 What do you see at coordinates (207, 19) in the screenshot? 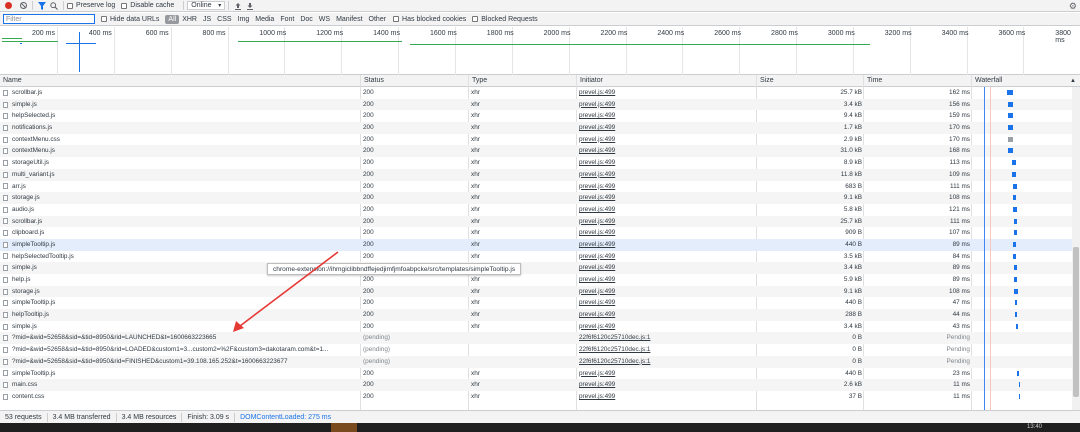
I see `type-filter-js: JS` at bounding box center [207, 19].